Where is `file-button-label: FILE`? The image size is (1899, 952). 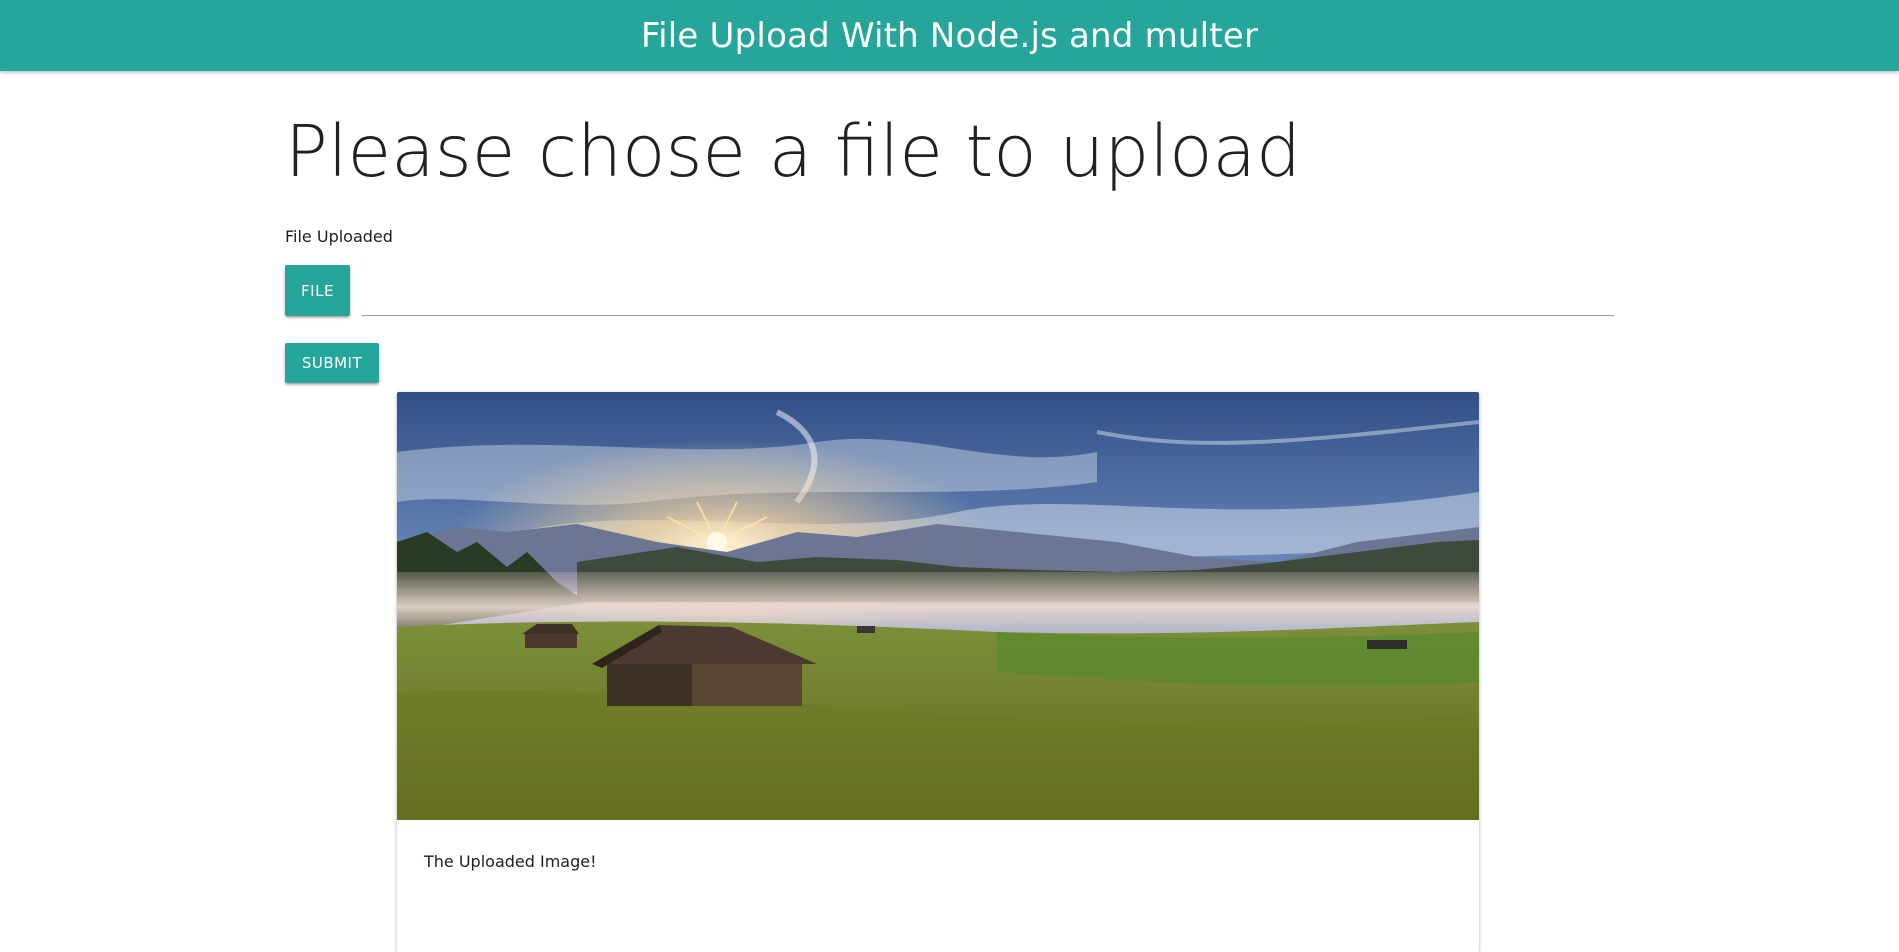
file-button-label: FILE is located at coordinates (317, 290).